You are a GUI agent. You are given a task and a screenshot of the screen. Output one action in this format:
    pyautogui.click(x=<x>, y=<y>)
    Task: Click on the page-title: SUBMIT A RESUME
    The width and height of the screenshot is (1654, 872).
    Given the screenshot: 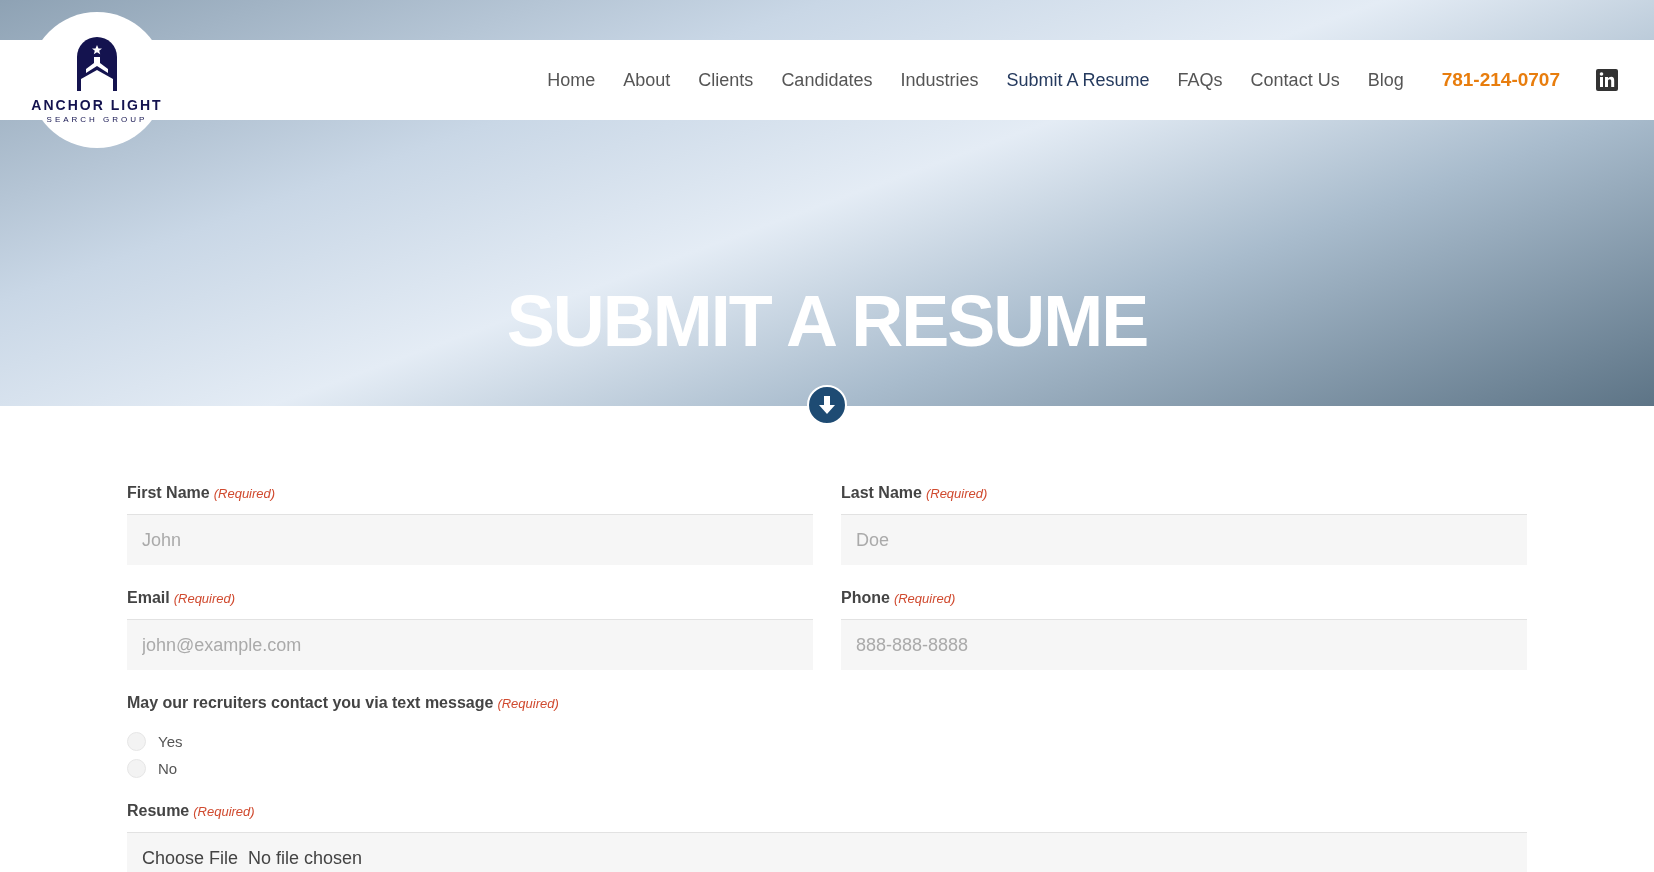 What is the action you would take?
    pyautogui.click(x=827, y=321)
    